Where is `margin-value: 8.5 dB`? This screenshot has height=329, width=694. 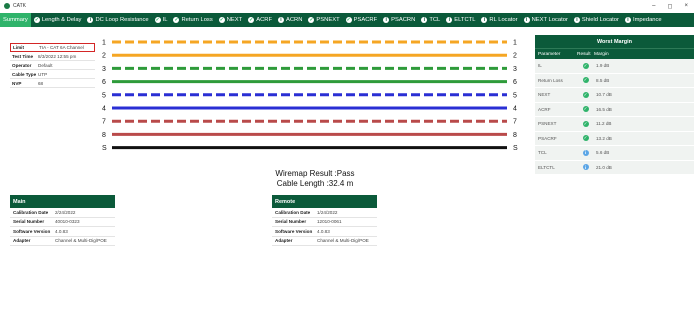
margin-value: 8.5 dB is located at coordinates (603, 80).